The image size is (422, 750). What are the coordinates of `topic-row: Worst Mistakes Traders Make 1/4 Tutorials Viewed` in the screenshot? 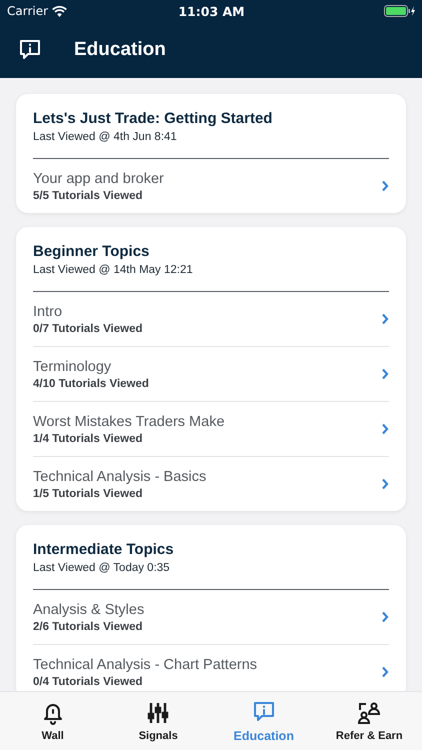 It's located at (211, 429).